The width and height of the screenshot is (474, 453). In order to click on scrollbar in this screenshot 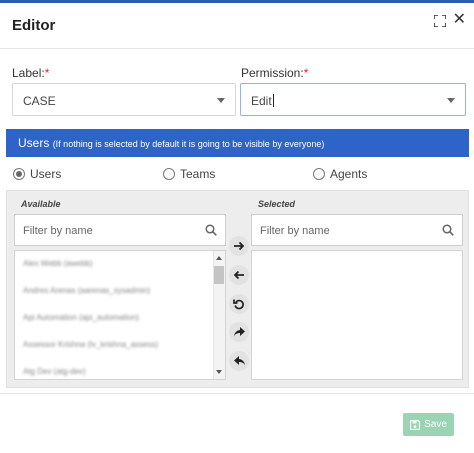, I will do `click(219, 315)`.